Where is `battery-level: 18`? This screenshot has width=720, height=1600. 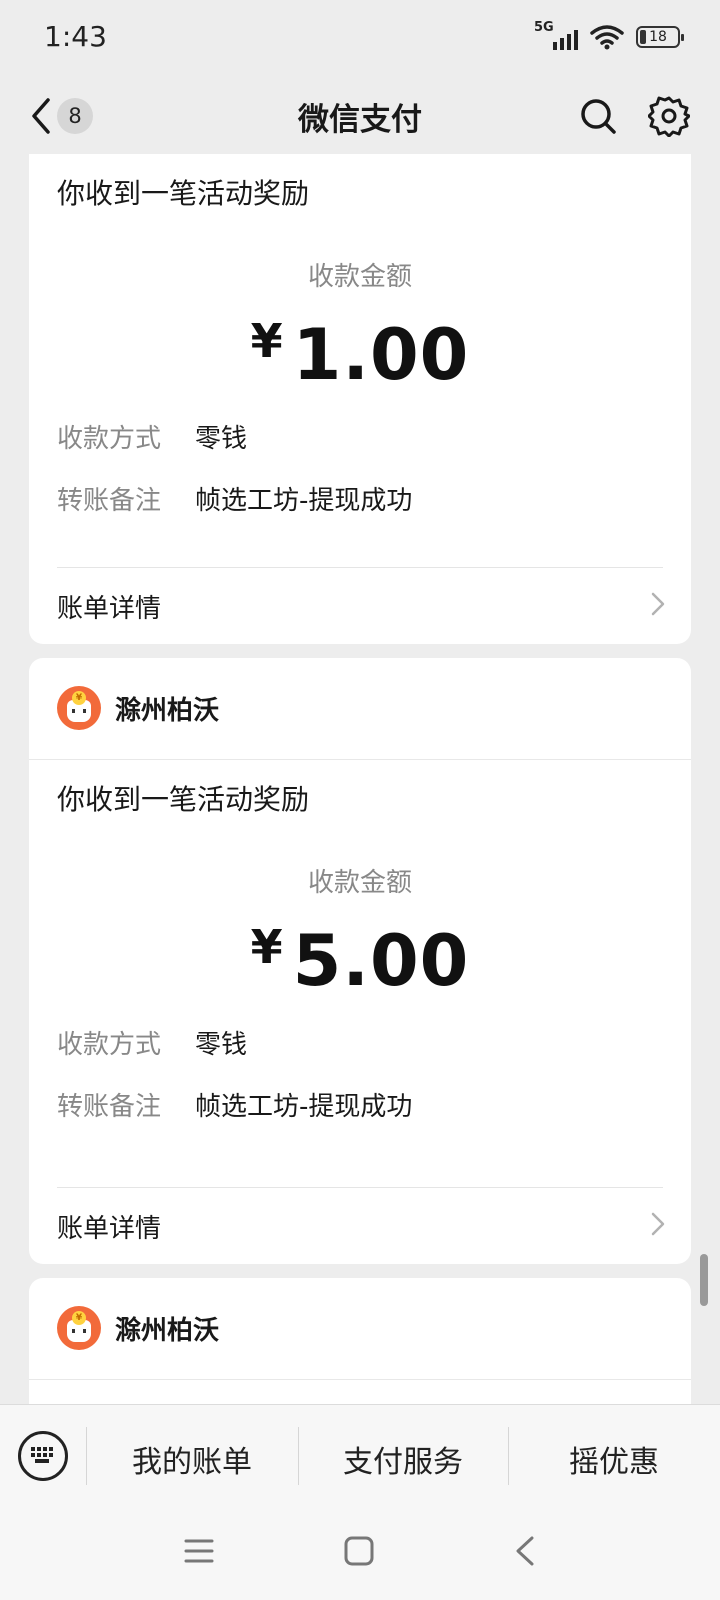 battery-level: 18 is located at coordinates (658, 37).